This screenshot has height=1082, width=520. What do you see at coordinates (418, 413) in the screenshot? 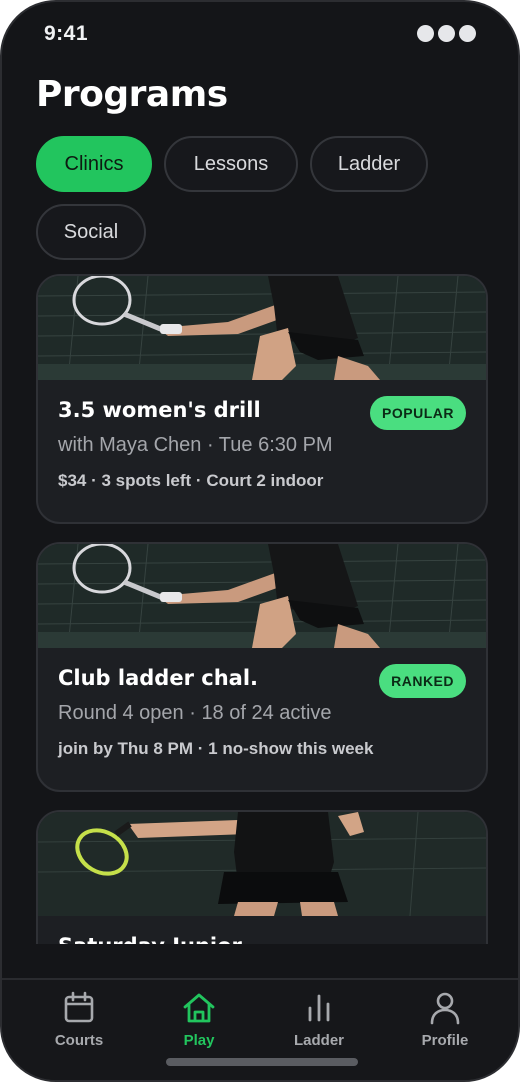
I see `status-badge: POPULAR` at bounding box center [418, 413].